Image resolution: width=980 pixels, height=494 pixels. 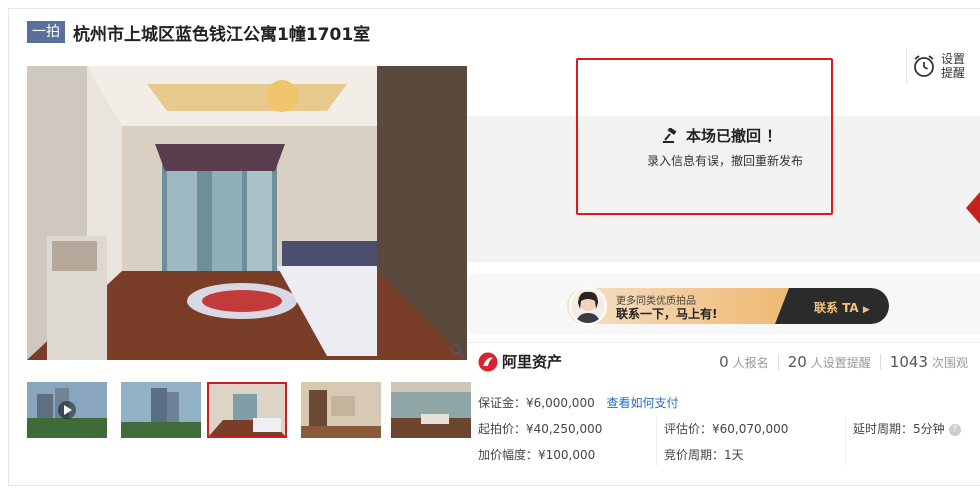 What do you see at coordinates (488, 361) in the screenshot?
I see `ali-assets-logo-icon` at bounding box center [488, 361].